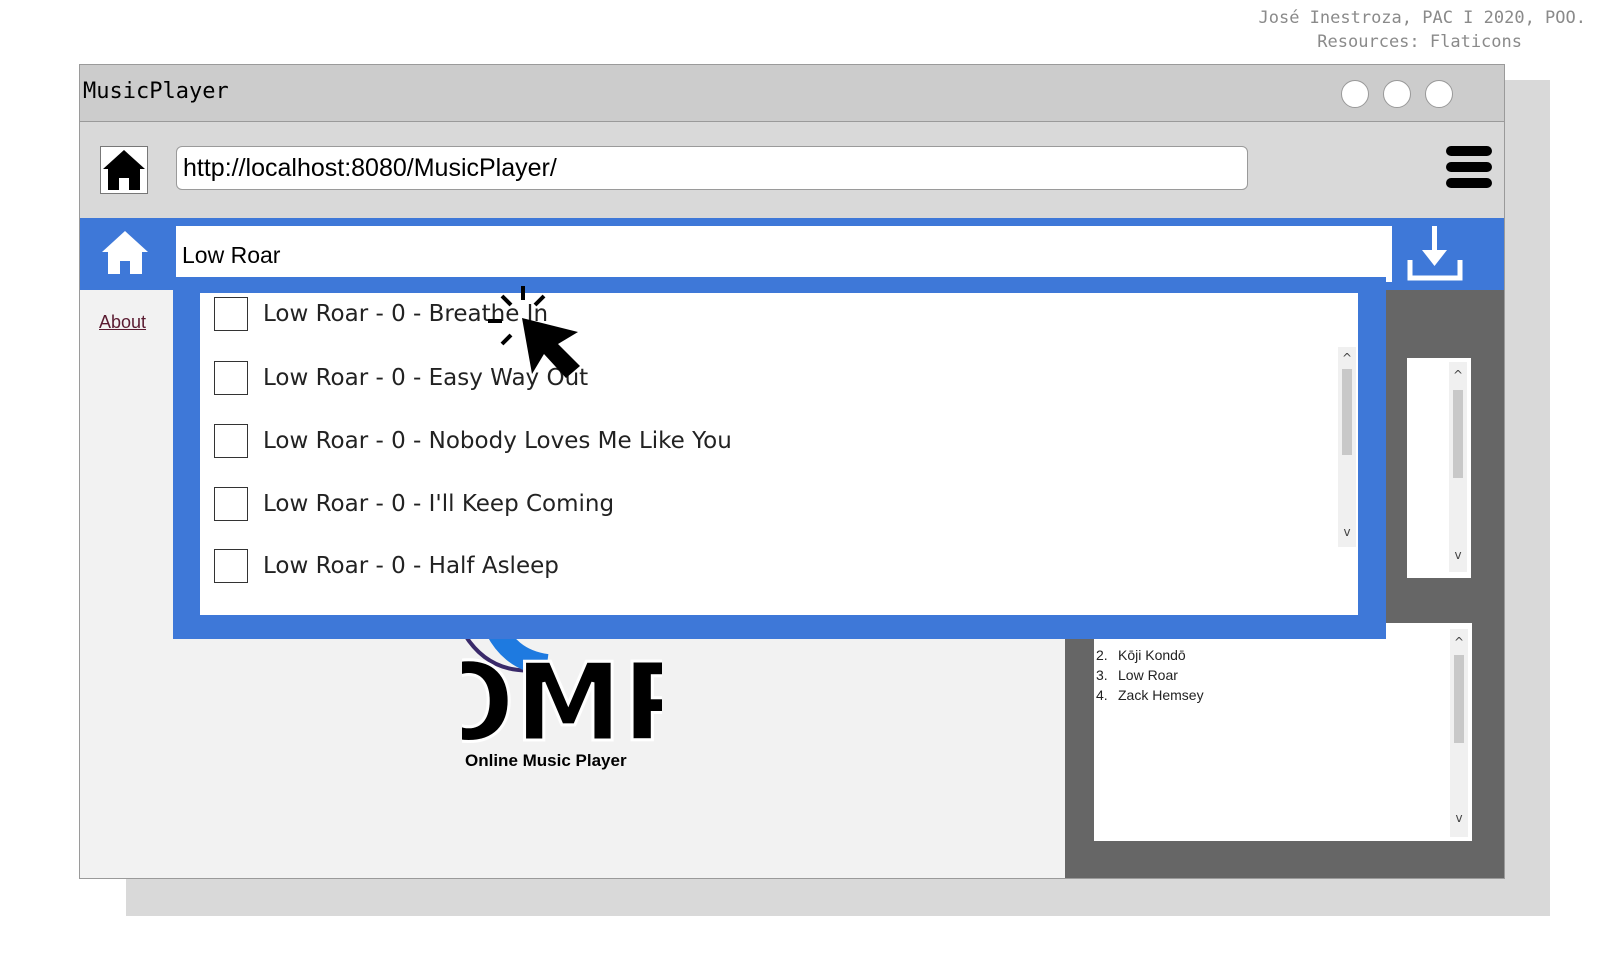 The width and height of the screenshot is (1600, 970). Describe the element at coordinates (497, 441) in the screenshot. I see `option-label: Low Roar - 0 - Nobody Loves Me Like You` at that location.